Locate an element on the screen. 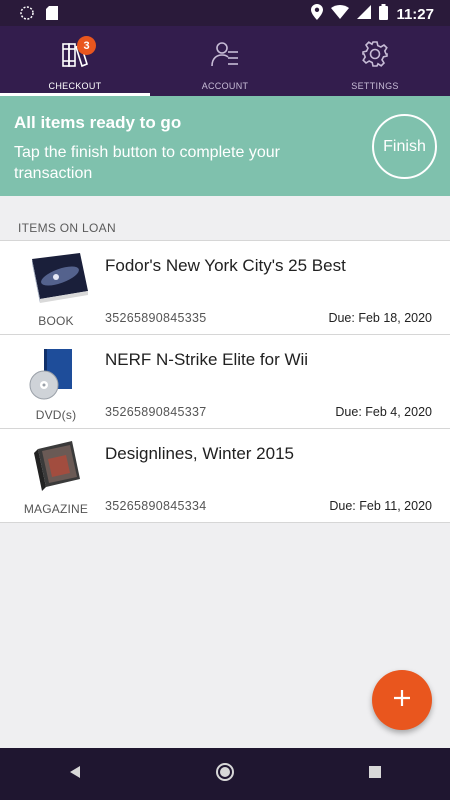 This screenshot has width=450, height=800. gear-icon is located at coordinates (375, 56).